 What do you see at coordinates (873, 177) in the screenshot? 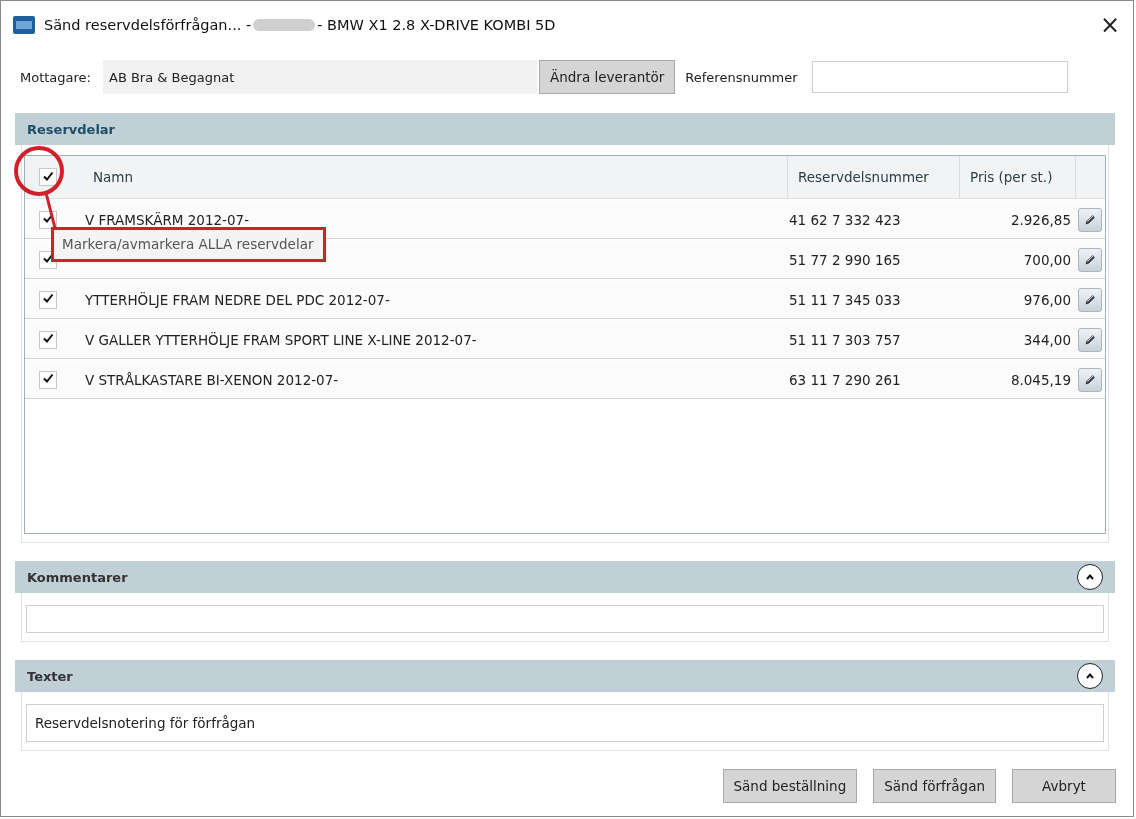
I see `column-header: Reservdelsnummer` at bounding box center [873, 177].